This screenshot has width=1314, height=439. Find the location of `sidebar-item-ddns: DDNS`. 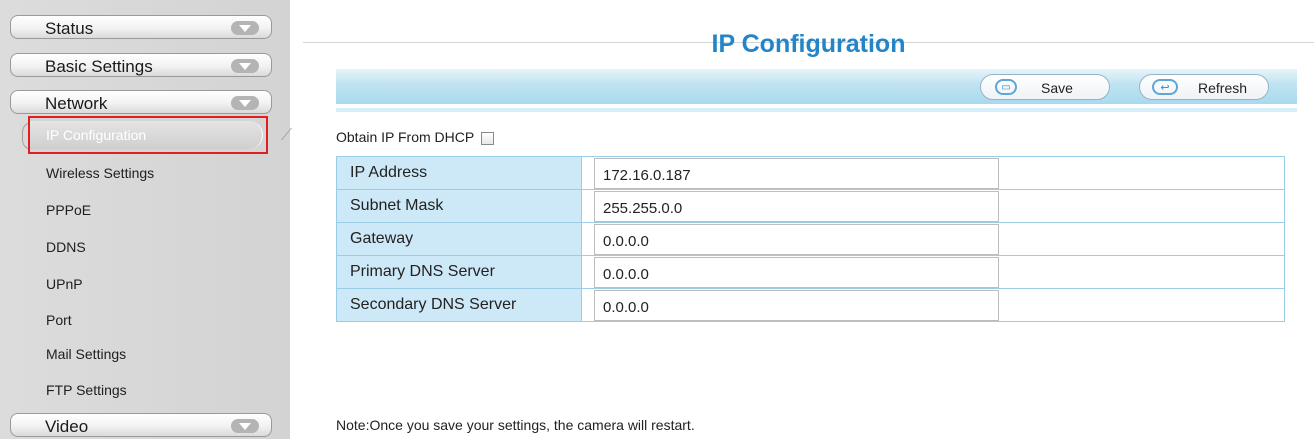

sidebar-item-ddns: DDNS is located at coordinates (66, 247).